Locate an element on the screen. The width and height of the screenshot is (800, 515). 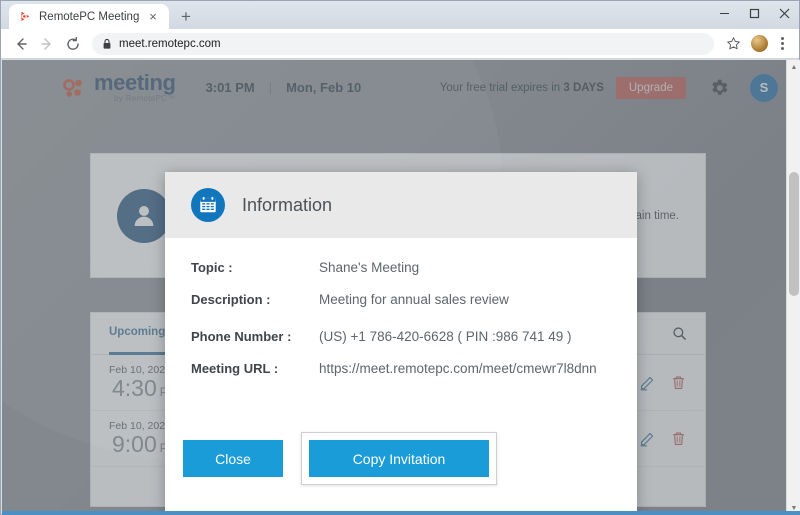
field-value: (US) +1 786-420-6628 ( PIN :986 741 49 ) is located at coordinates (445, 336).